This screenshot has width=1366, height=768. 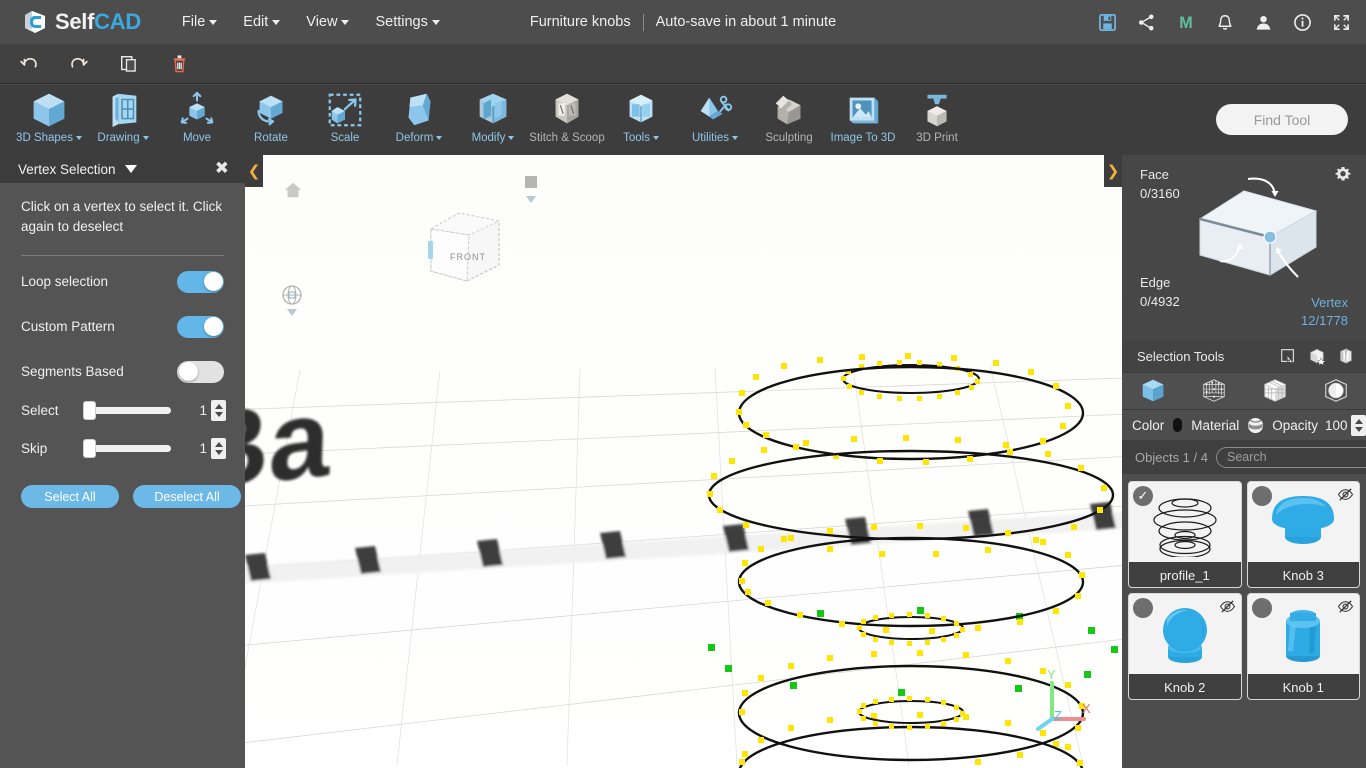 I want to click on color-label: Color, so click(x=1148, y=425).